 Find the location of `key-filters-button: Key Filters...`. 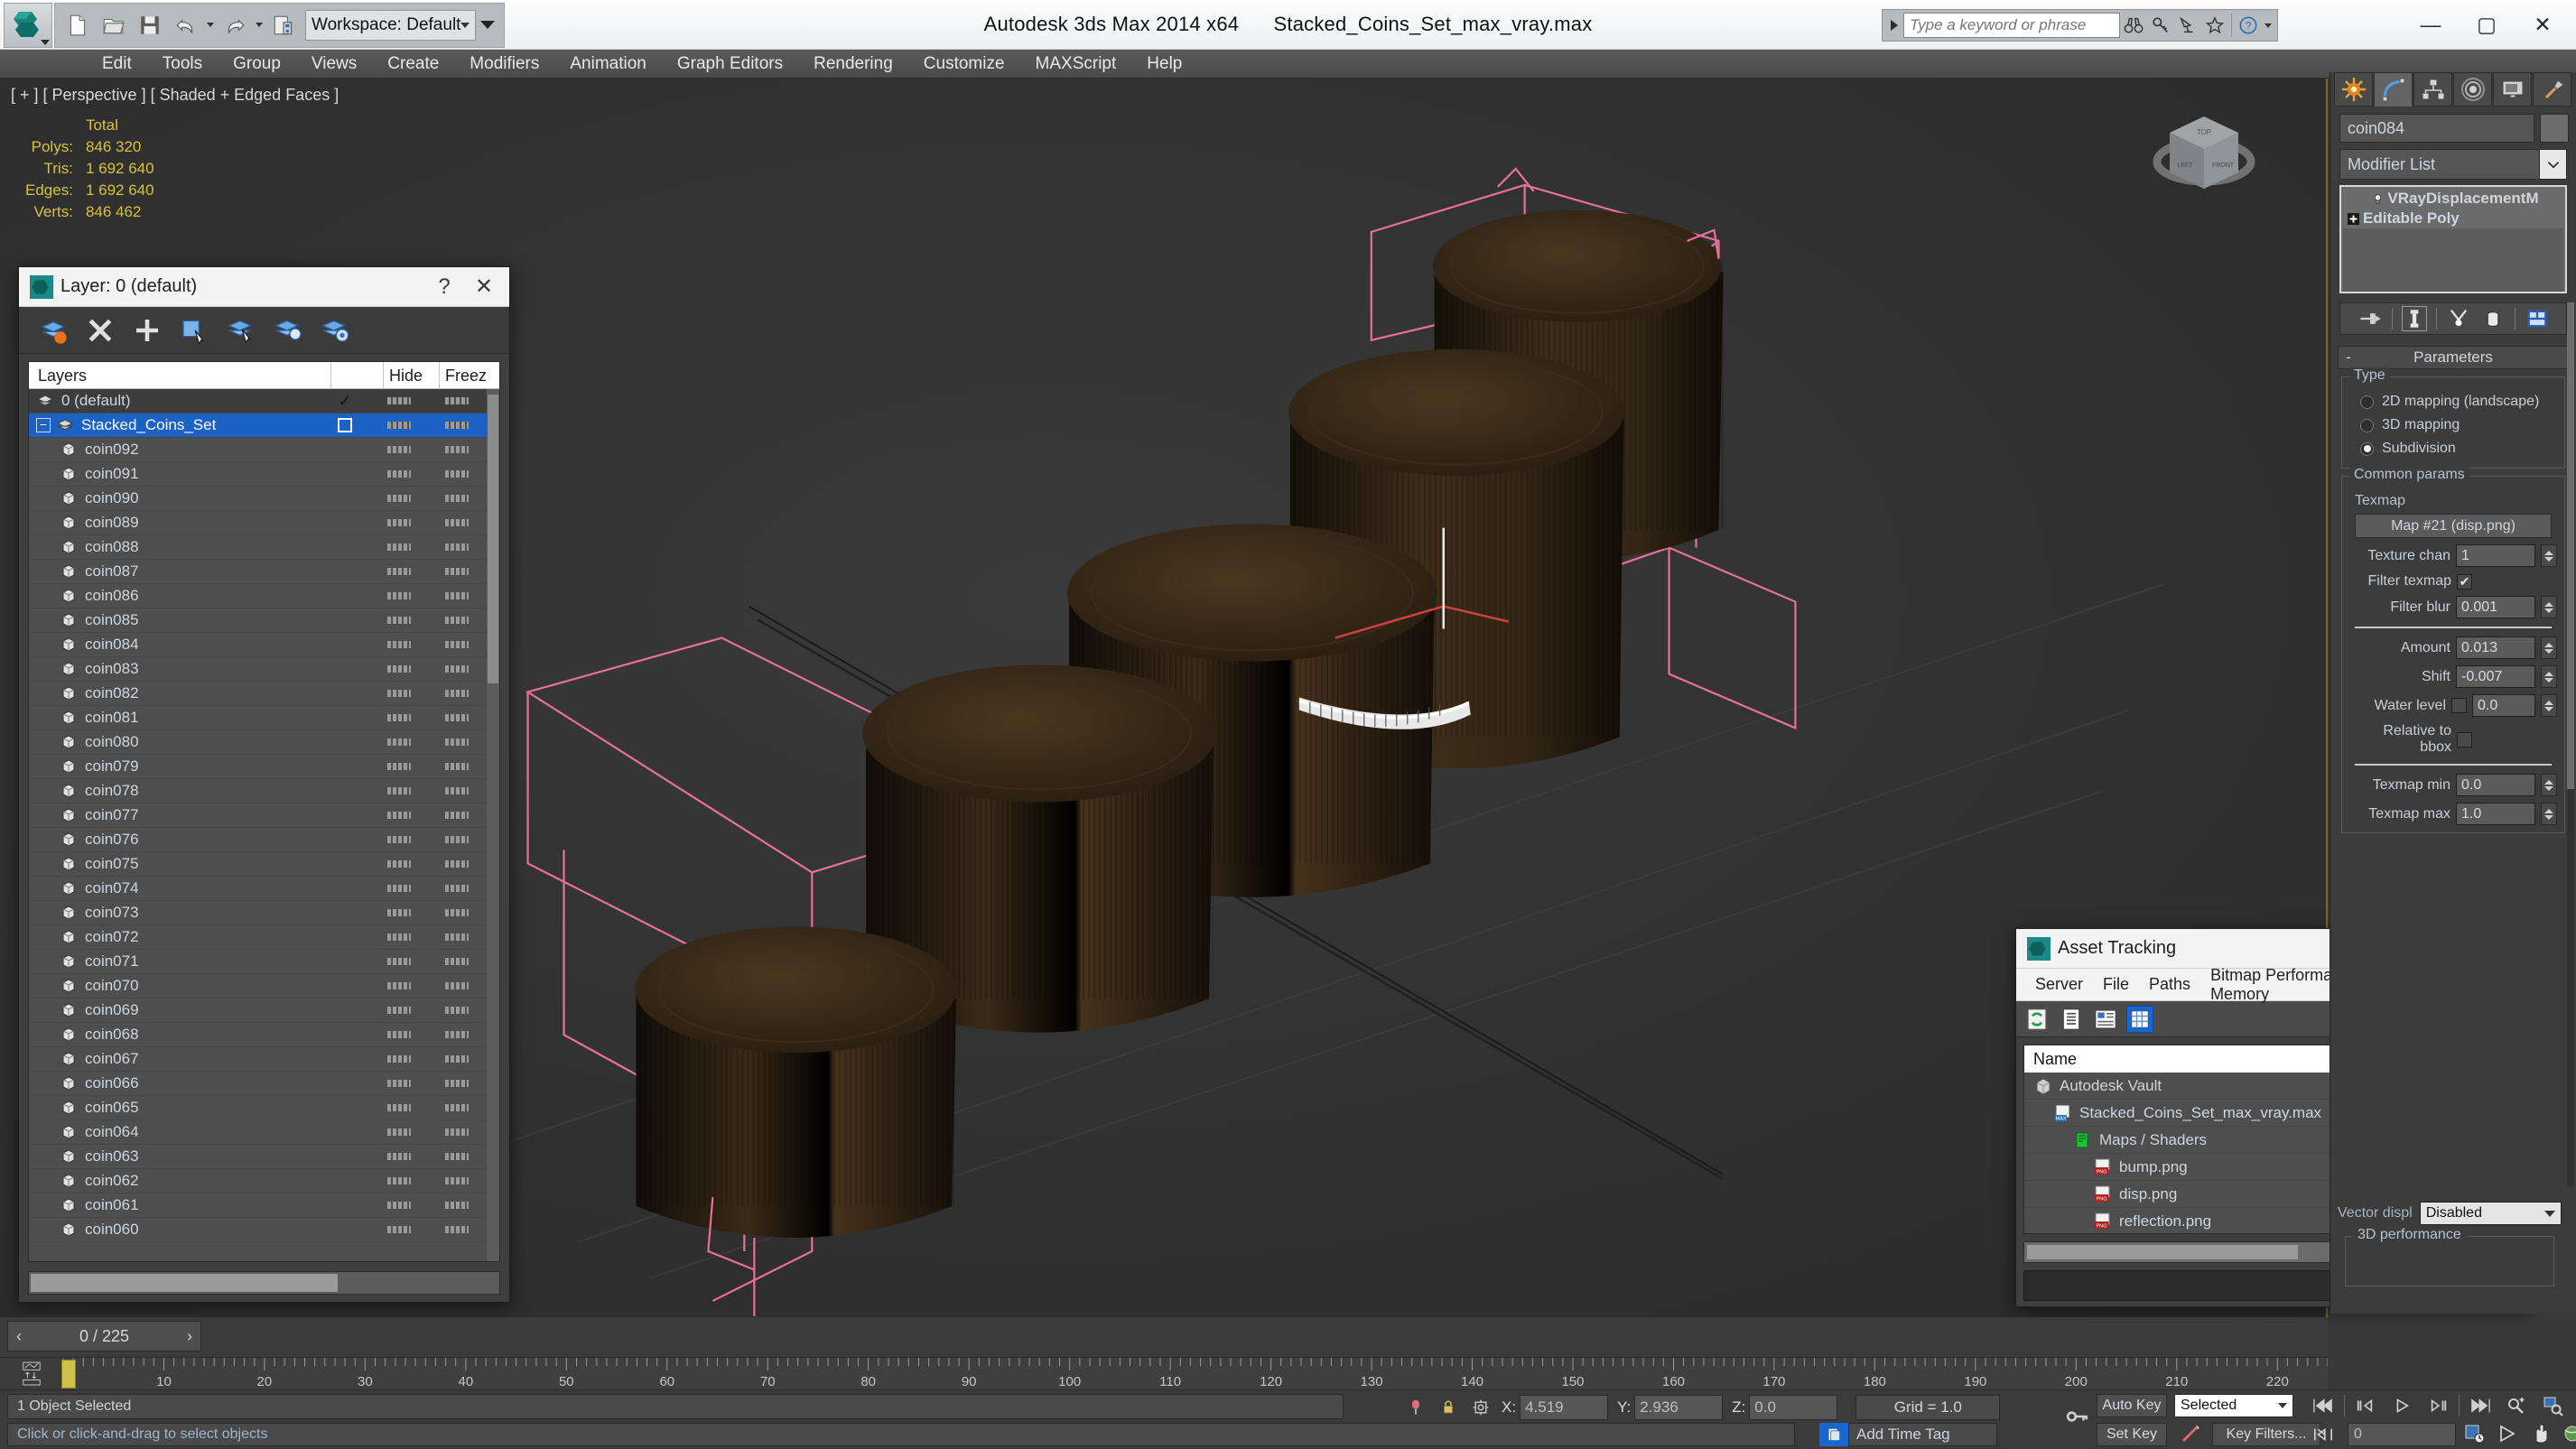

key-filters-button: Key Filters... is located at coordinates (2266, 1434).